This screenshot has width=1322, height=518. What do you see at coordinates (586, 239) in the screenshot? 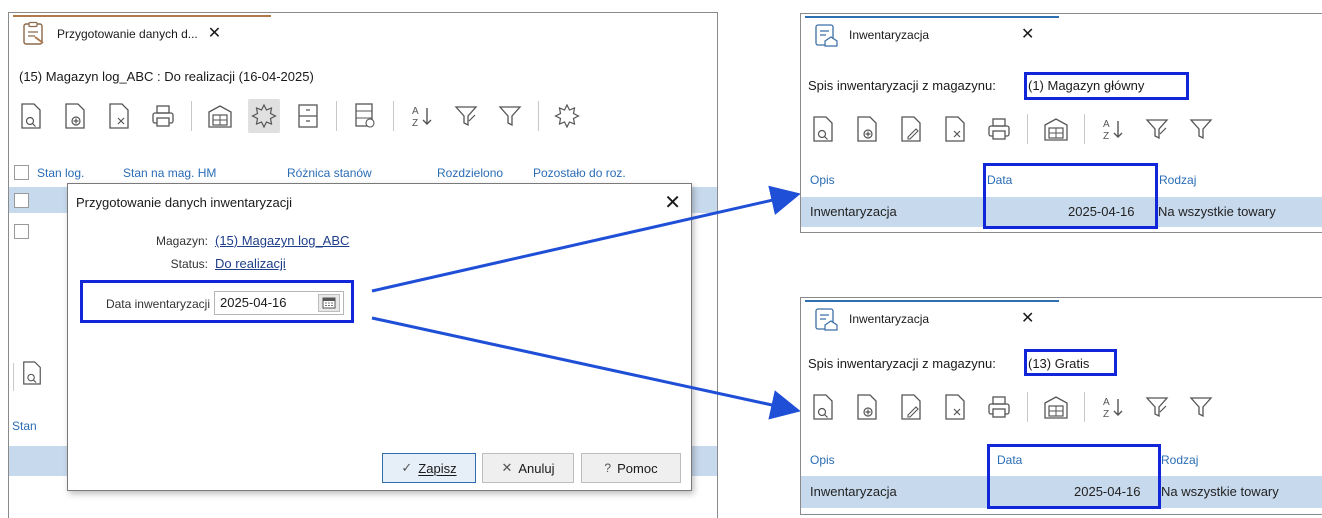
I see `arrow-to-top` at bounding box center [586, 239].